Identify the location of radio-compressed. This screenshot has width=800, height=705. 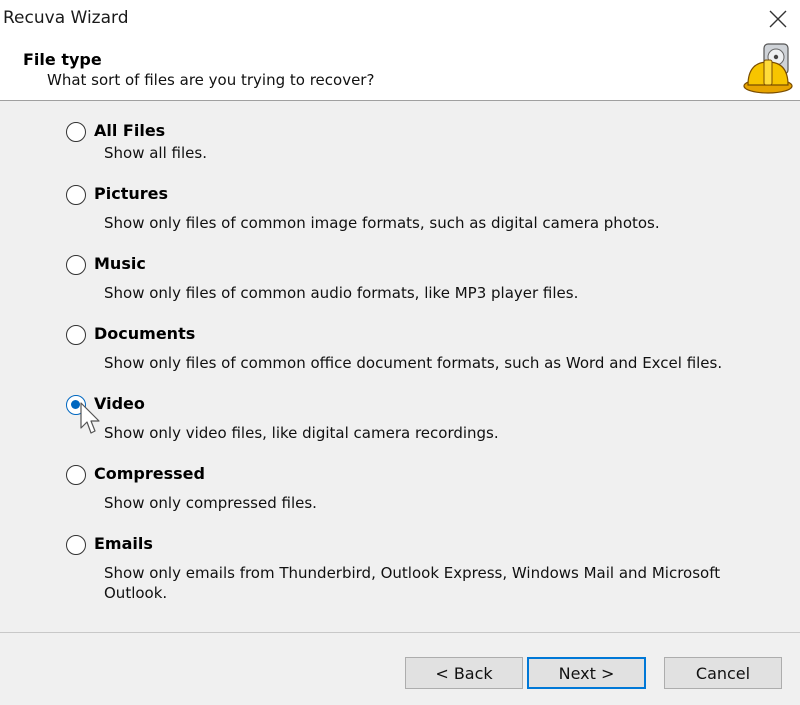
(76, 475).